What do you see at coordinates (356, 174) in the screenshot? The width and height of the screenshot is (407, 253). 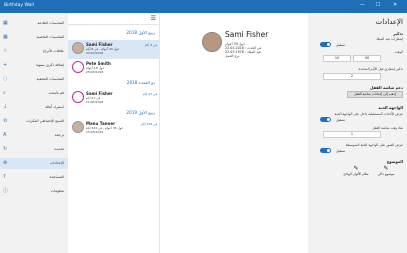 I see `theme-label: نظام الألوان الهادئ` at bounding box center [356, 174].